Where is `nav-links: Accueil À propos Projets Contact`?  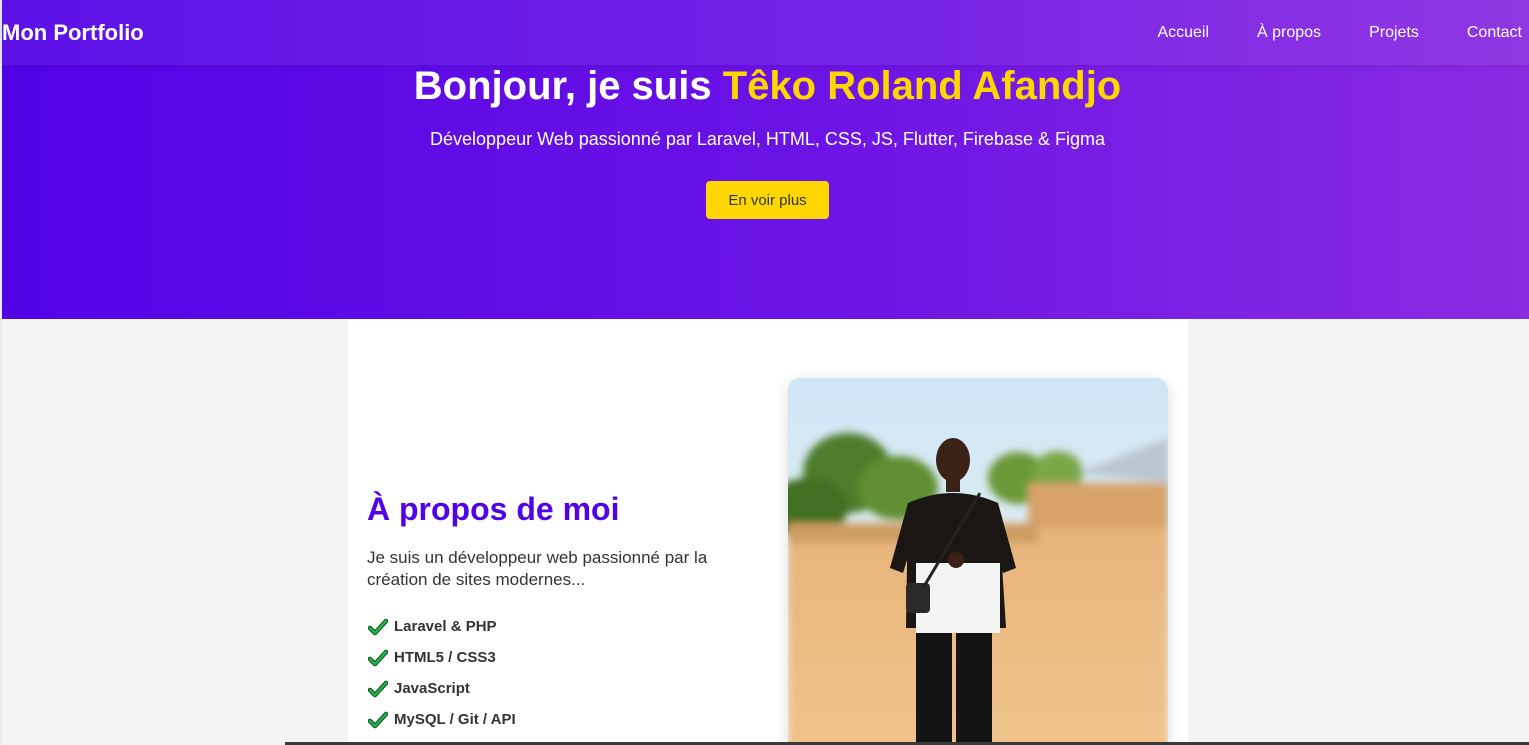 nav-links: Accueil À propos Projets Contact is located at coordinates (1339, 33).